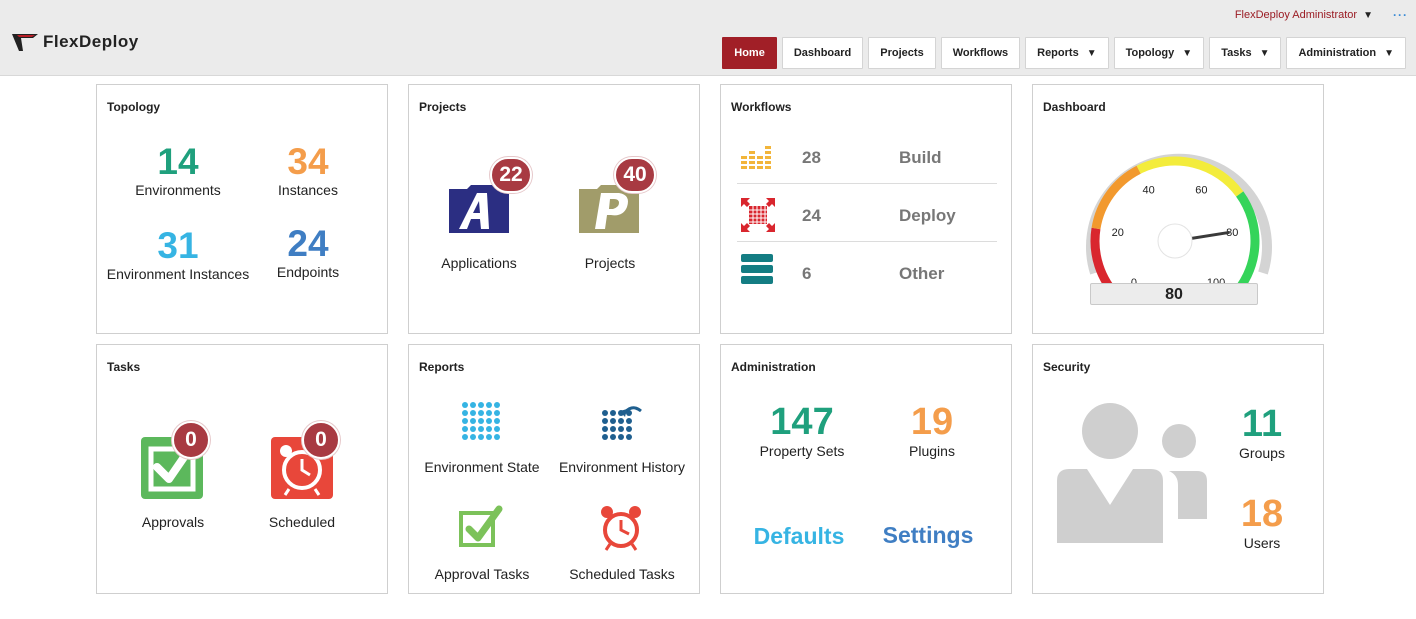  I want to click on environment-state-icon, so click(481, 421).